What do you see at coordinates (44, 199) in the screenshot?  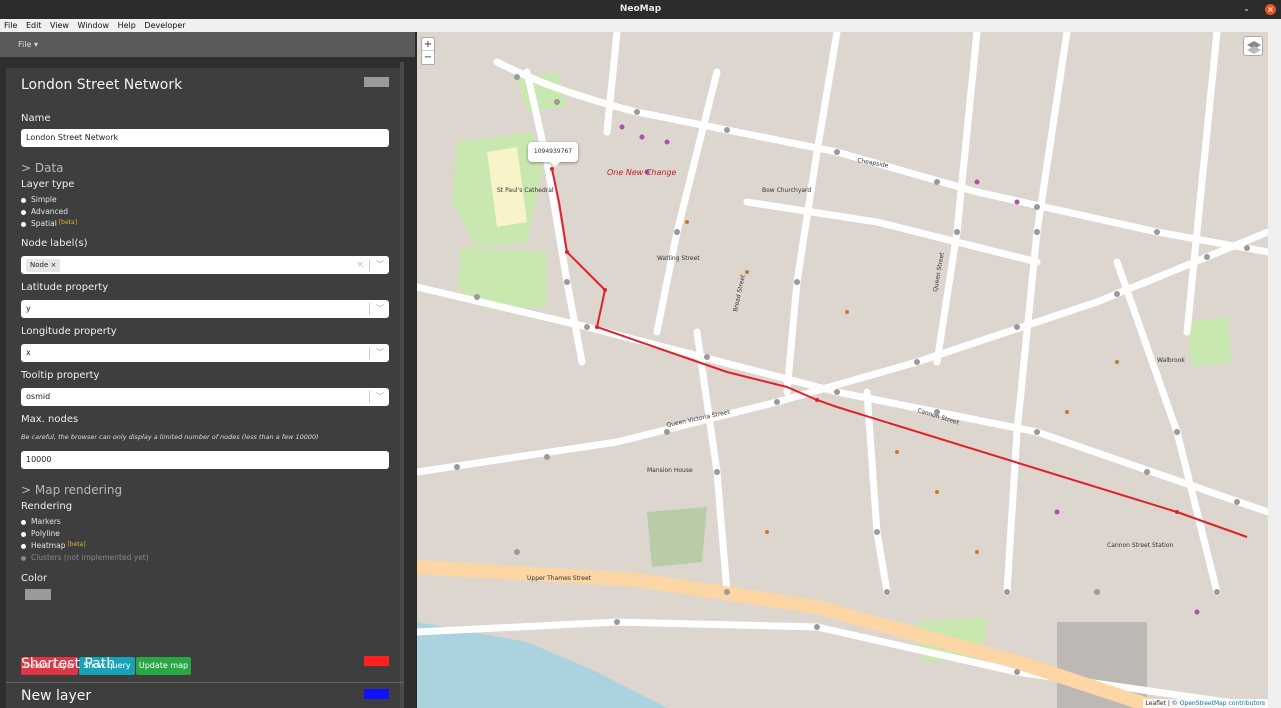 I see `radio-simple-label: Simple` at bounding box center [44, 199].